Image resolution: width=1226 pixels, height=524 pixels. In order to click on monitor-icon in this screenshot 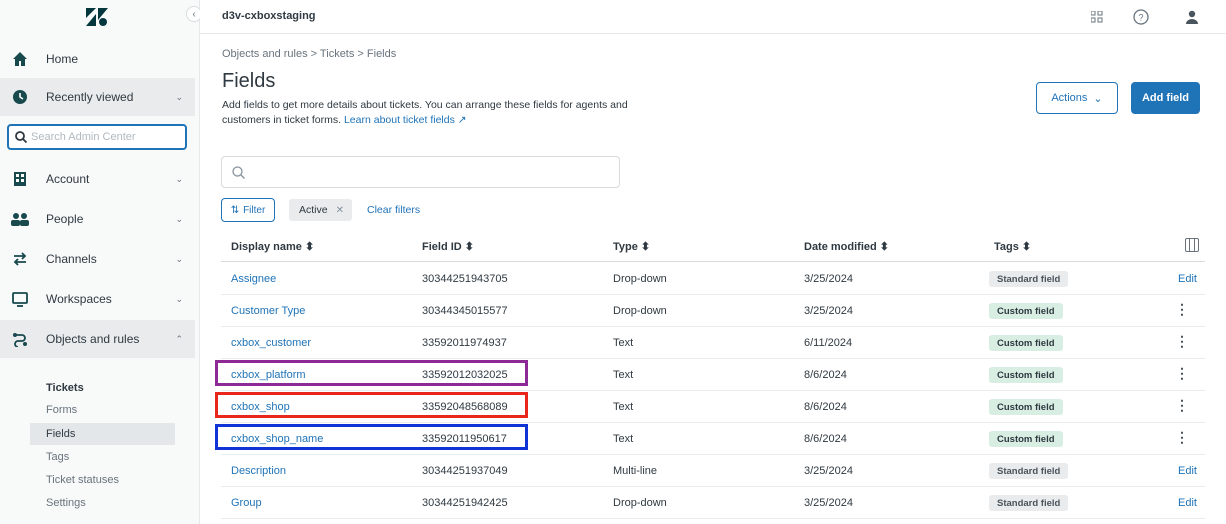, I will do `click(20, 299)`.